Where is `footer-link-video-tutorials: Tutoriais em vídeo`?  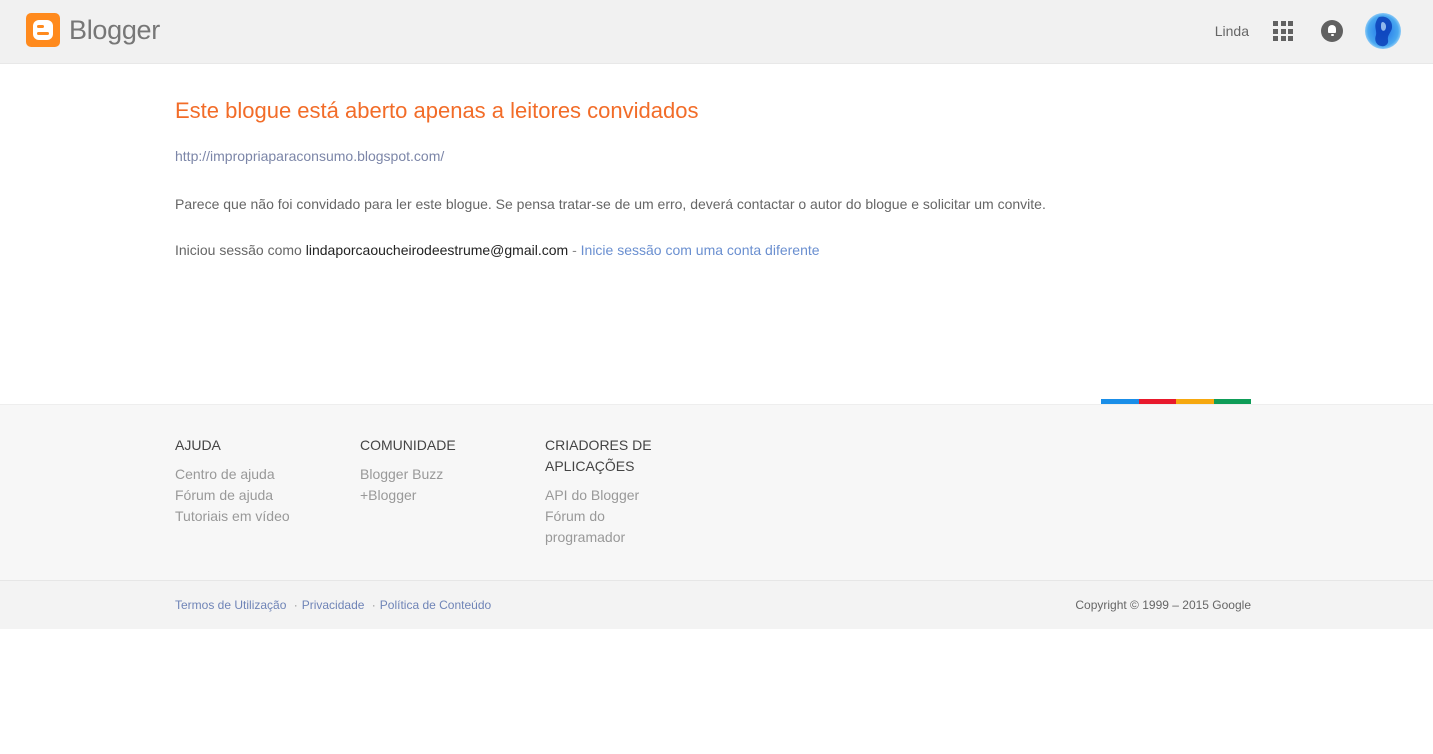
footer-link-video-tutorials: Tutoriais em vídeo is located at coordinates (255, 516).